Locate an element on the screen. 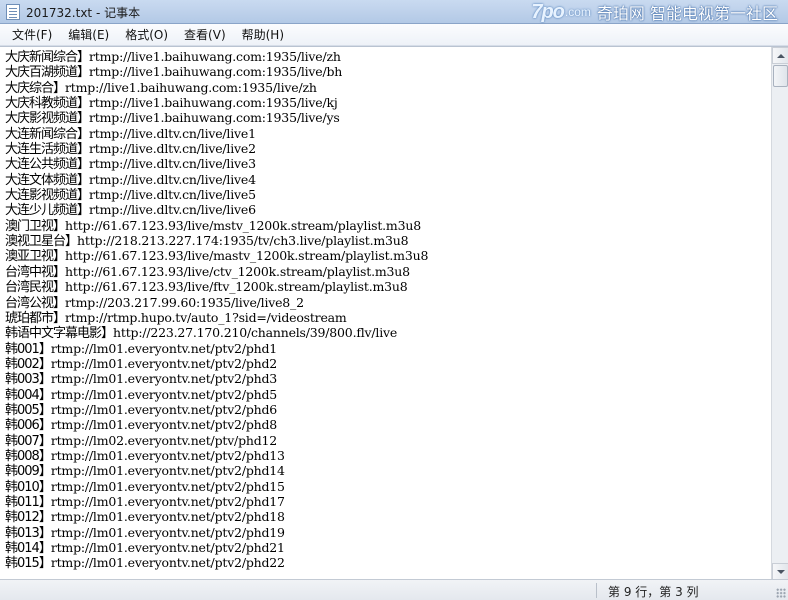  scroll-down-icon is located at coordinates (780, 571).